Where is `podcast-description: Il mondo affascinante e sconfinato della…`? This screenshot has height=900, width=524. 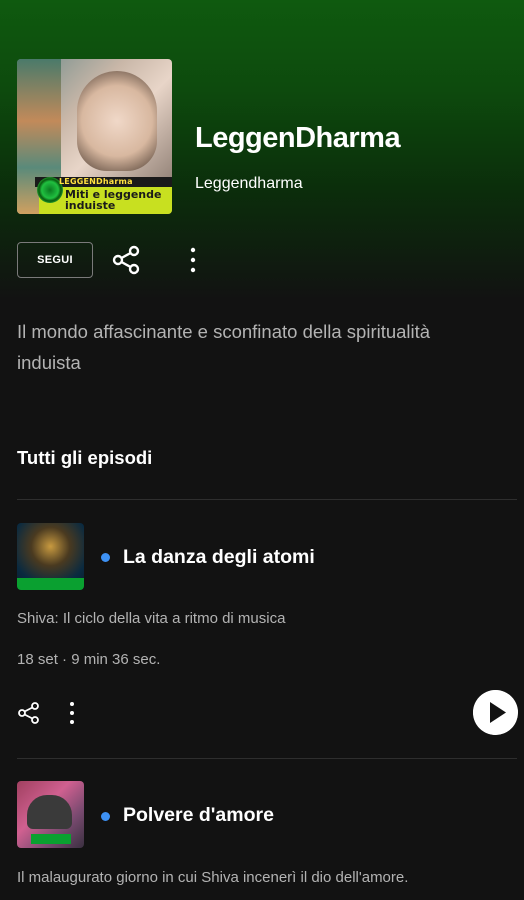 podcast-description: Il mondo affascinante e sconfinato della… is located at coordinates (224, 347).